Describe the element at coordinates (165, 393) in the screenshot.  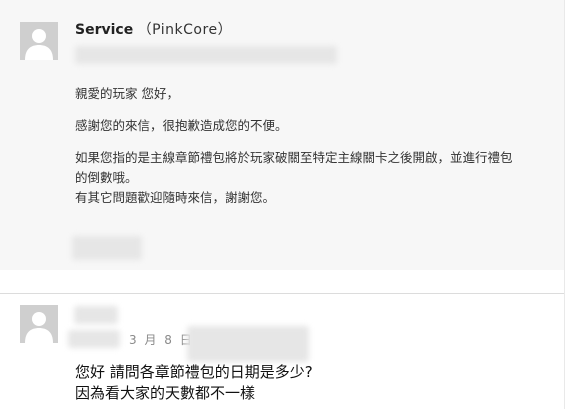
I see `question-line-2: 因為看大家的天數都不一樣` at that location.